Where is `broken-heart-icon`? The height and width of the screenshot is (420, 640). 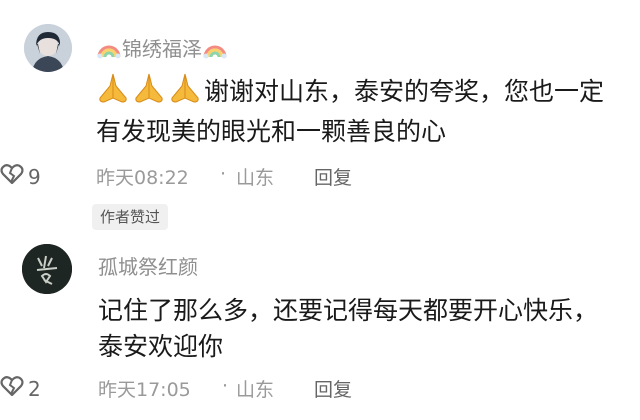
broken-heart-icon is located at coordinates (12, 388).